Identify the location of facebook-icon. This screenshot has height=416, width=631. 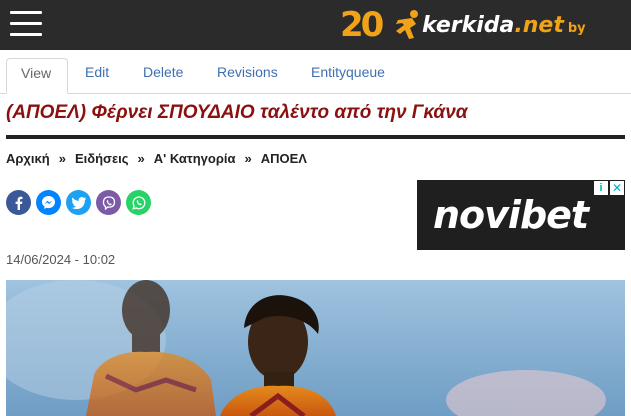
(18, 202).